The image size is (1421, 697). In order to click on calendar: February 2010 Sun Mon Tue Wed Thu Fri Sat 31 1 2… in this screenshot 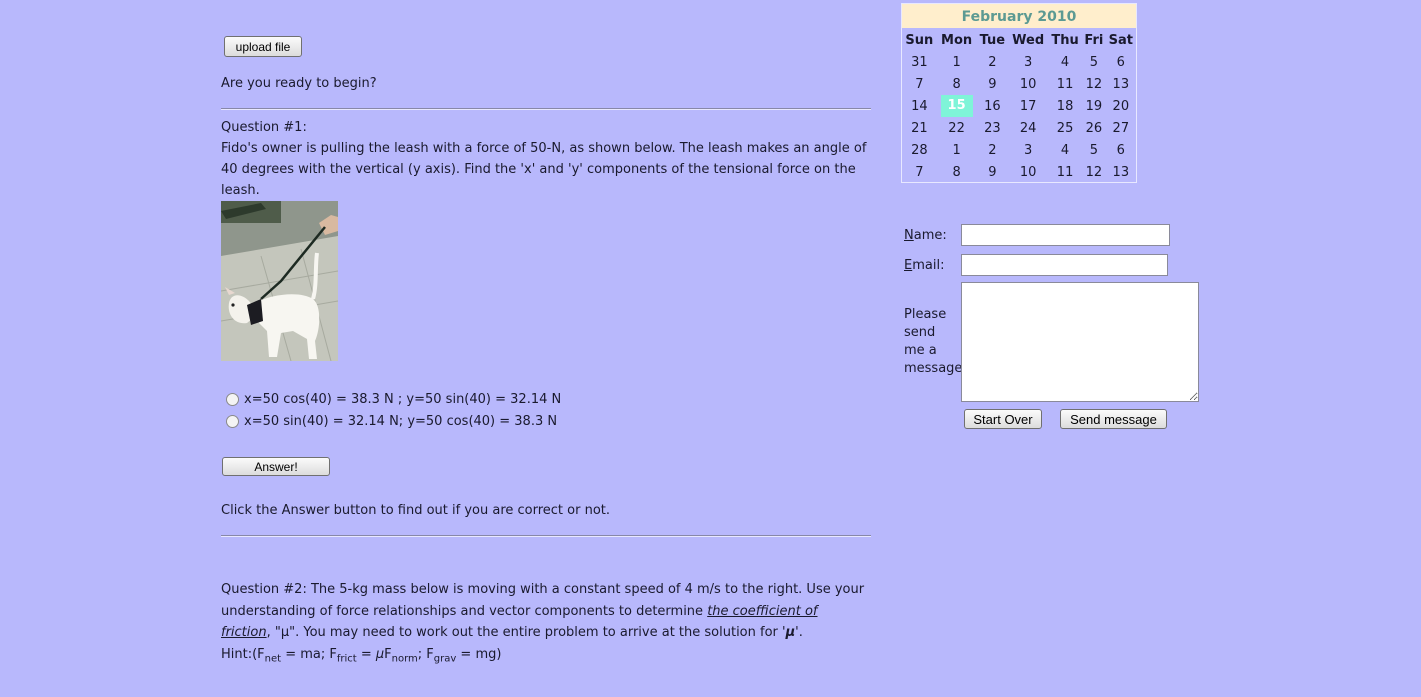, I will do `click(1019, 93)`.